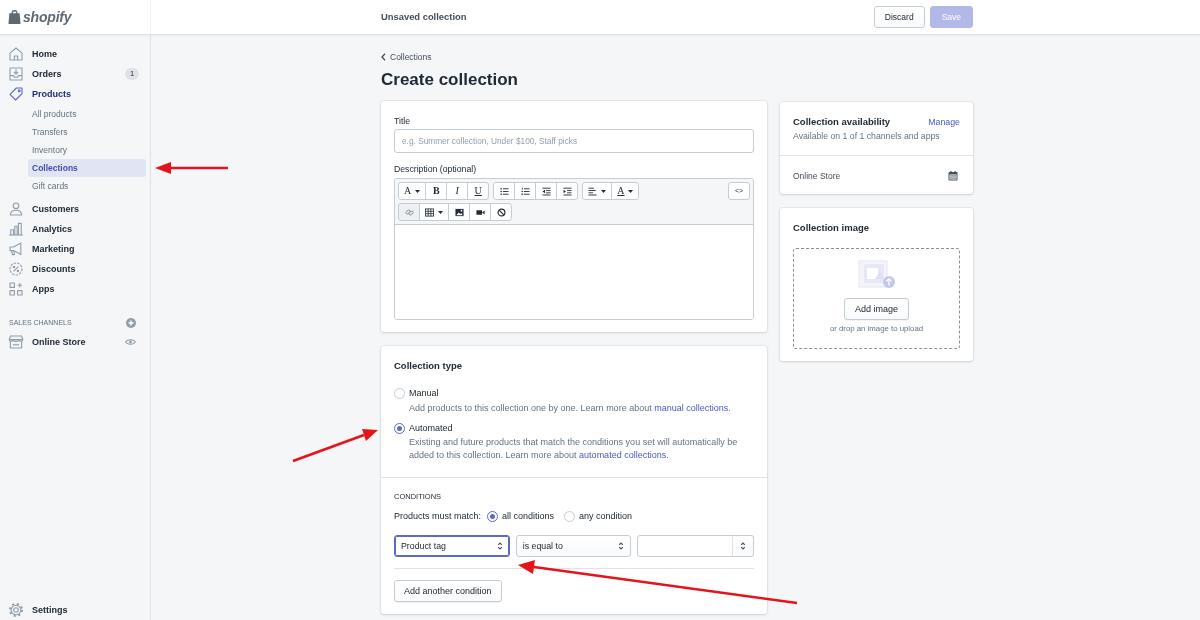 This screenshot has height=620, width=1200. I want to click on radio-label: Manual, so click(424, 393).